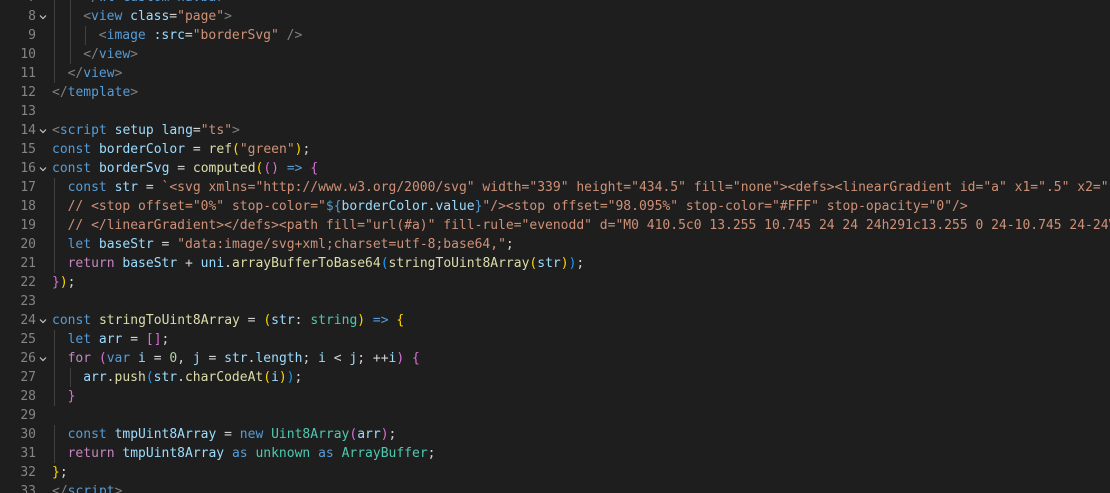 The height and width of the screenshot is (493, 1110). Describe the element at coordinates (555, 487) in the screenshot. I see `code-line: 33 </script>` at that location.